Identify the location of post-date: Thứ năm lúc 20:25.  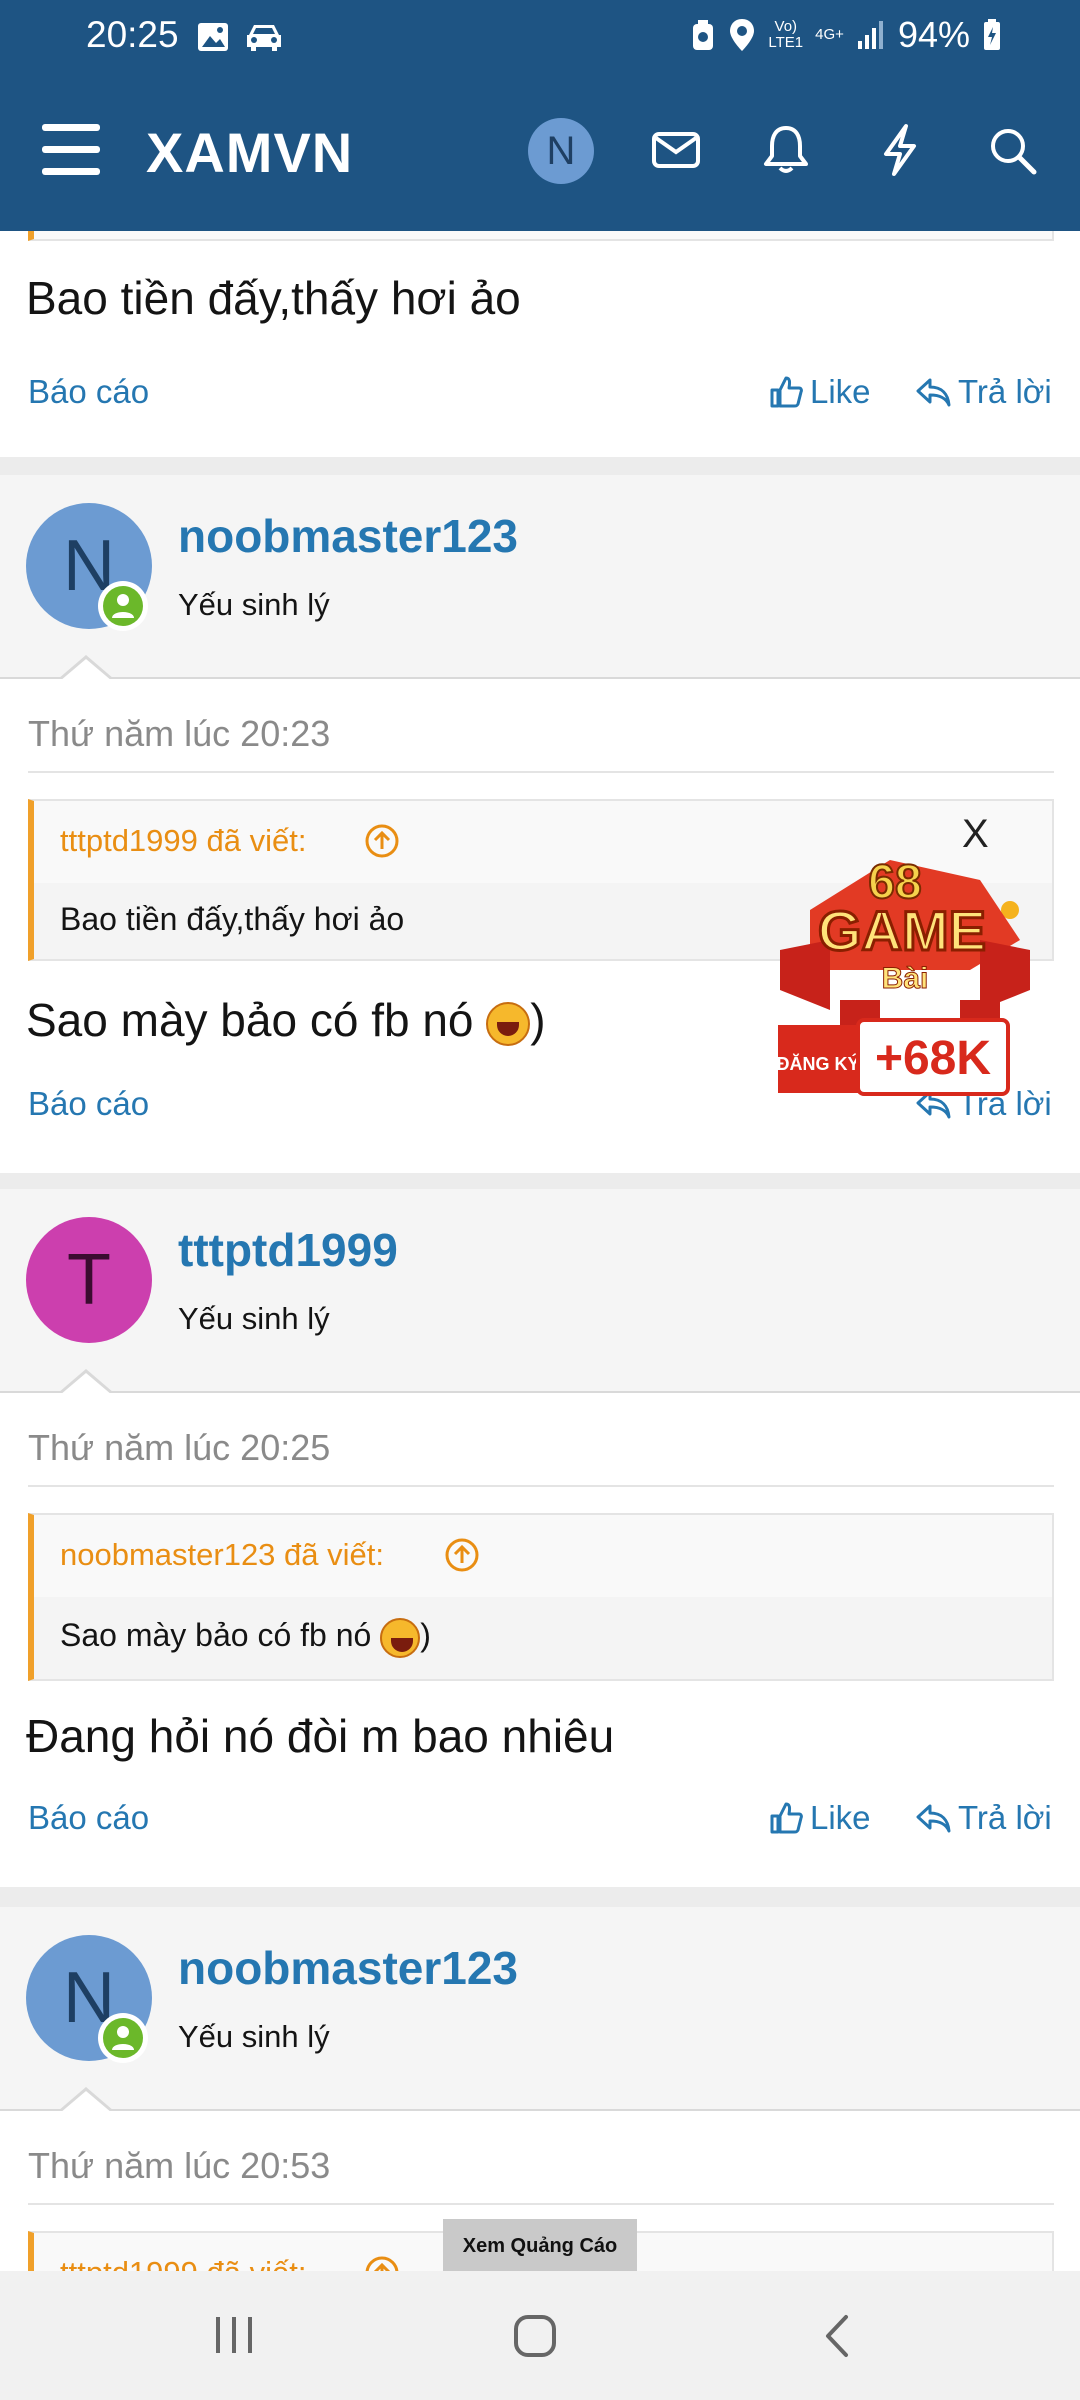
(179, 1448).